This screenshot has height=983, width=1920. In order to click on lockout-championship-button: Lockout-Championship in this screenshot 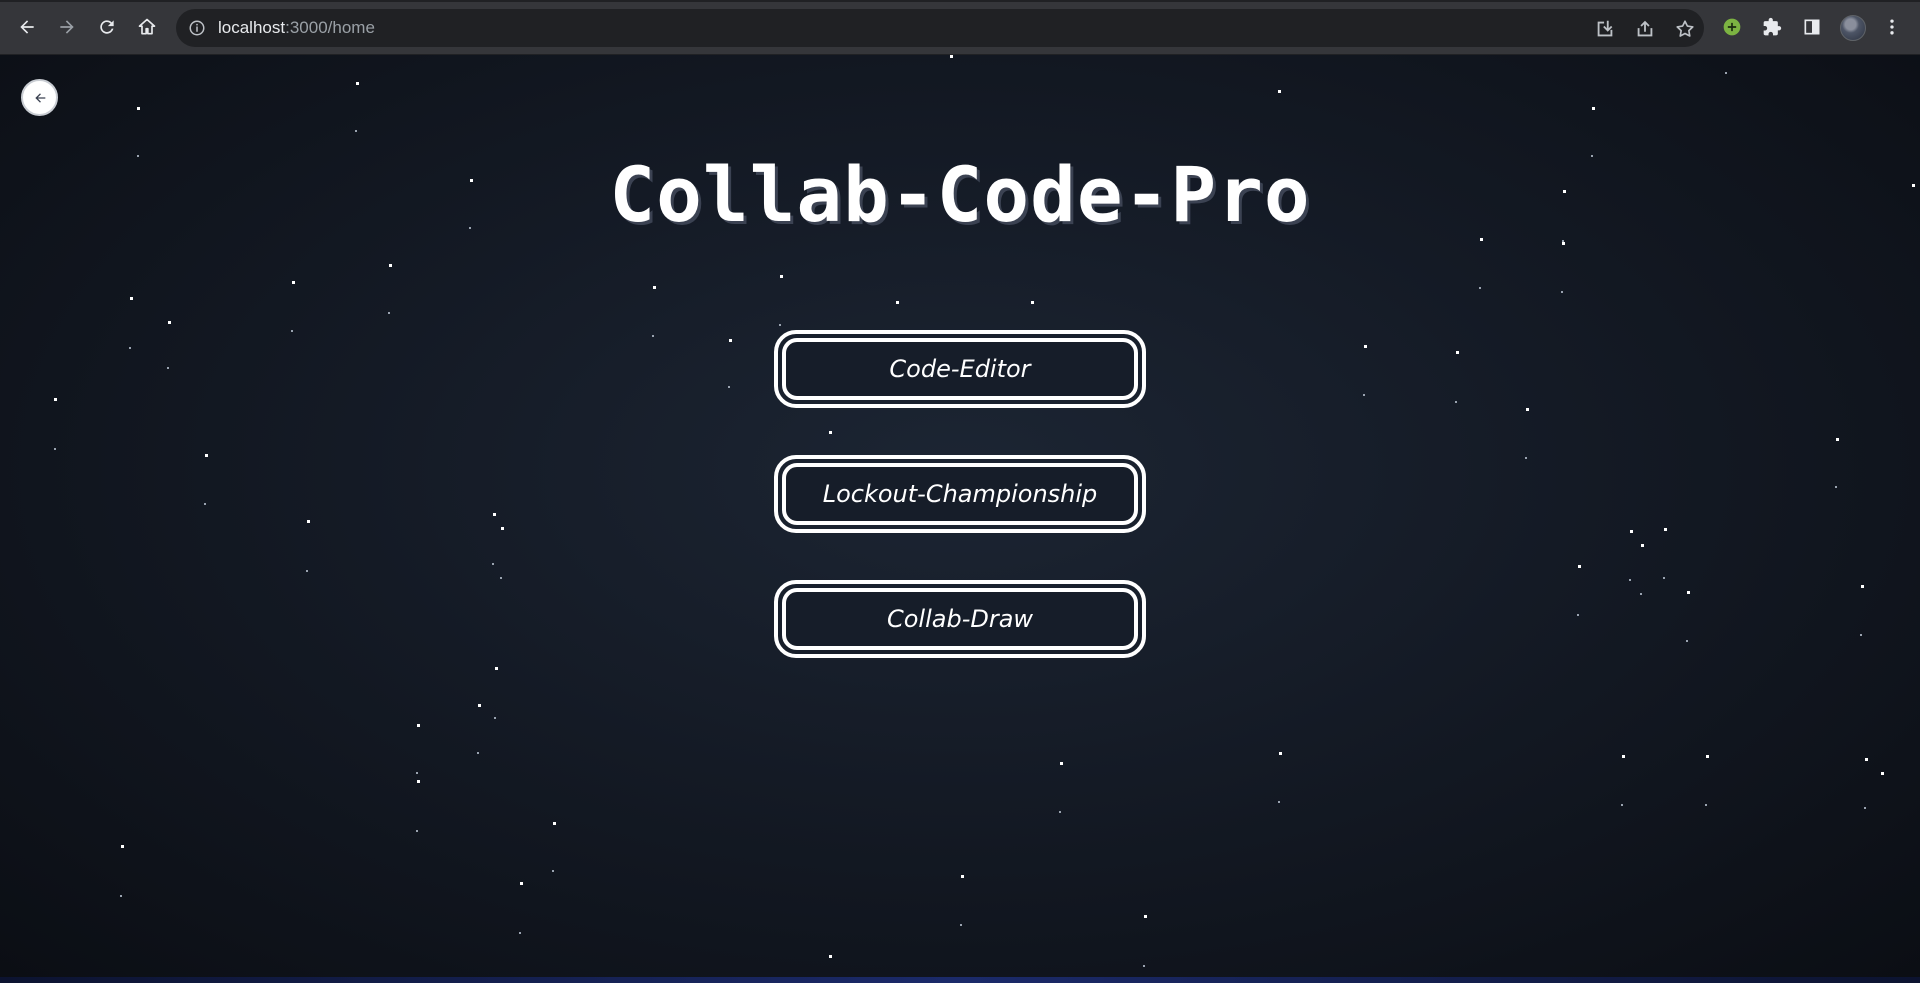, I will do `click(960, 494)`.